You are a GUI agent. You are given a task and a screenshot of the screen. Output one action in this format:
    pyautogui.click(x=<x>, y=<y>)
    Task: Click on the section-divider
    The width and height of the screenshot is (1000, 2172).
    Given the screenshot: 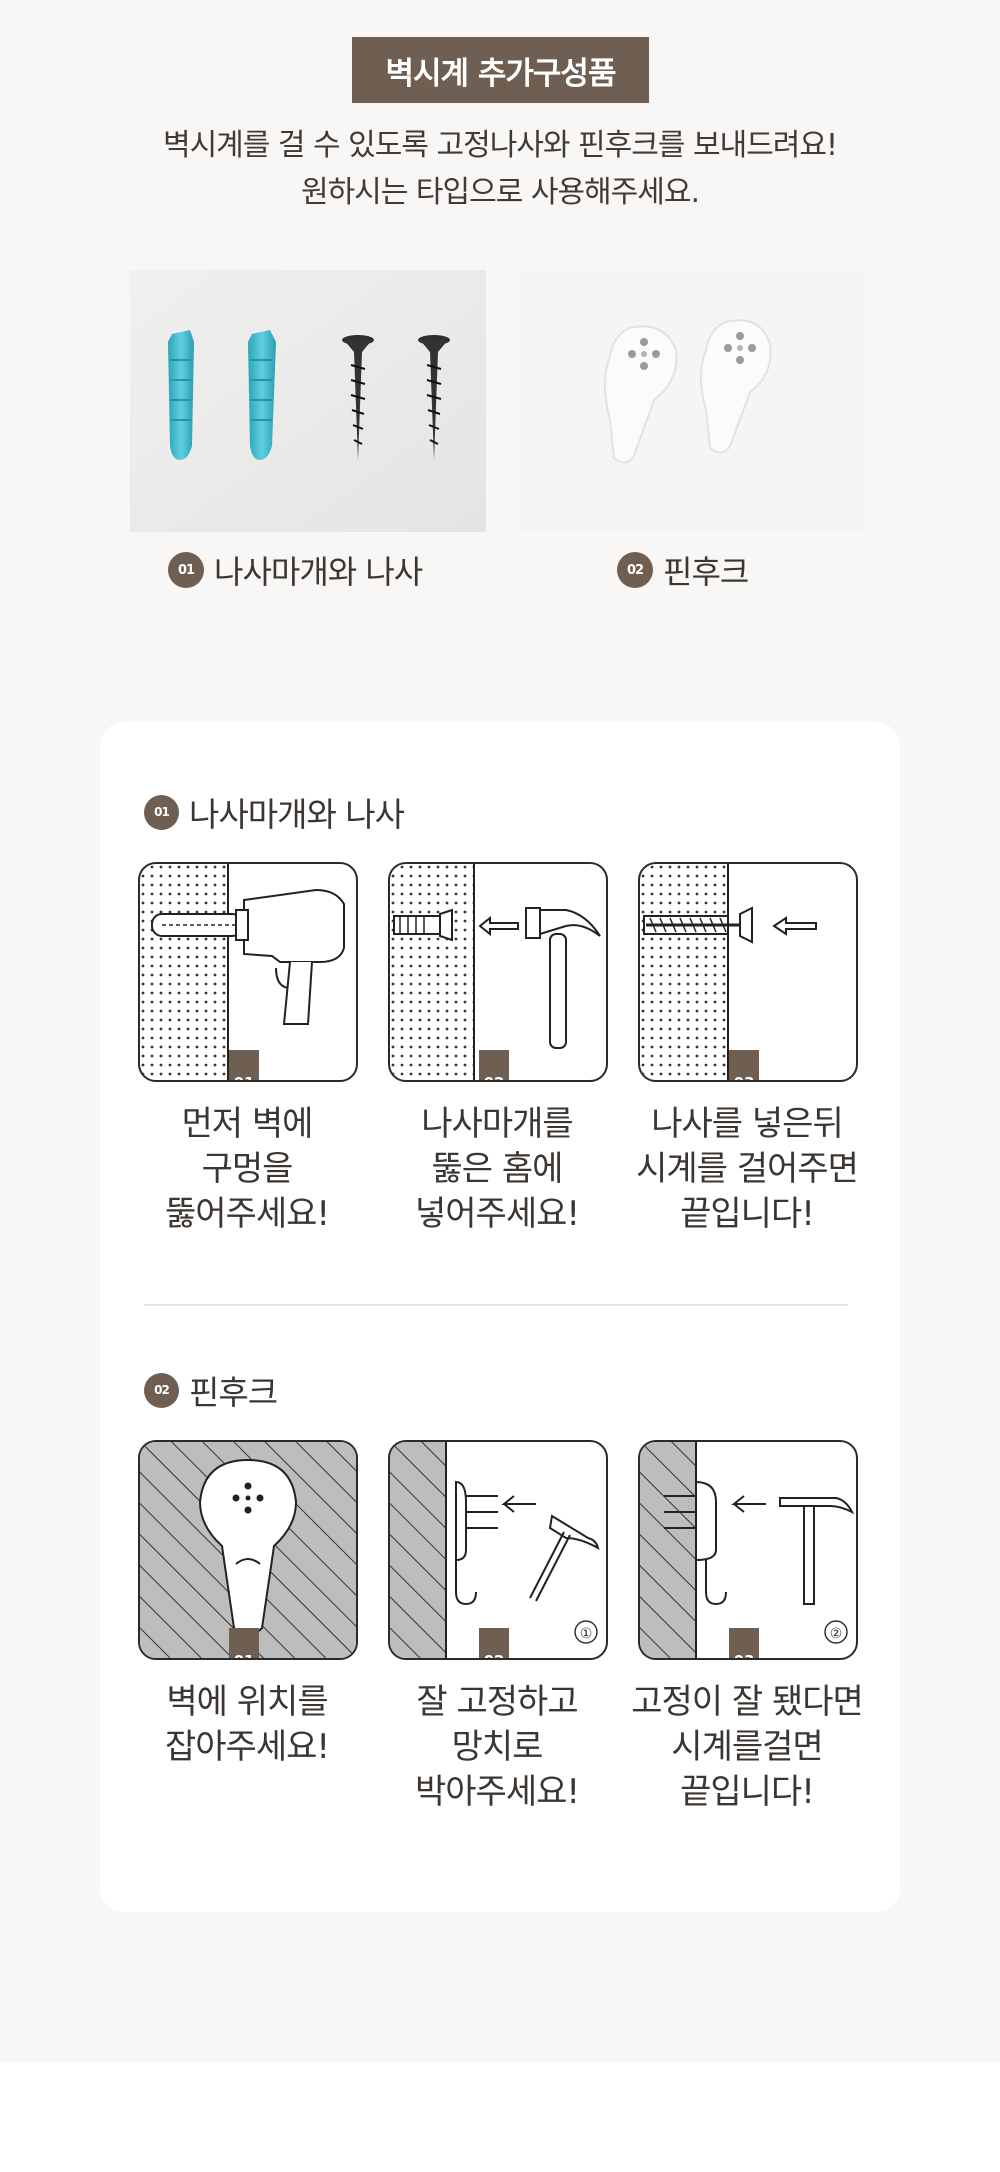 What is the action you would take?
    pyautogui.click(x=496, y=1305)
    